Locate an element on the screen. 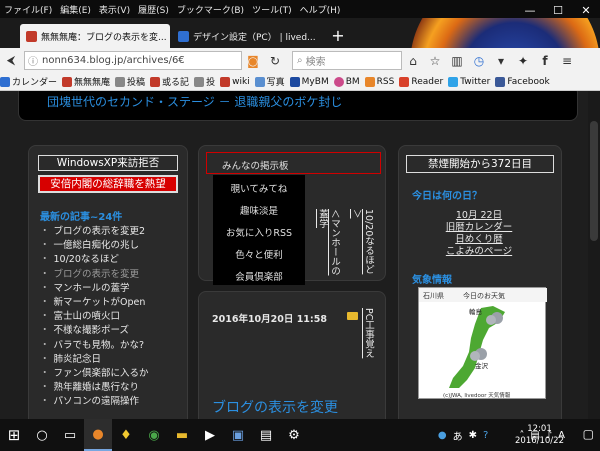  post-title: ブログの表示を変更 is located at coordinates (275, 407).